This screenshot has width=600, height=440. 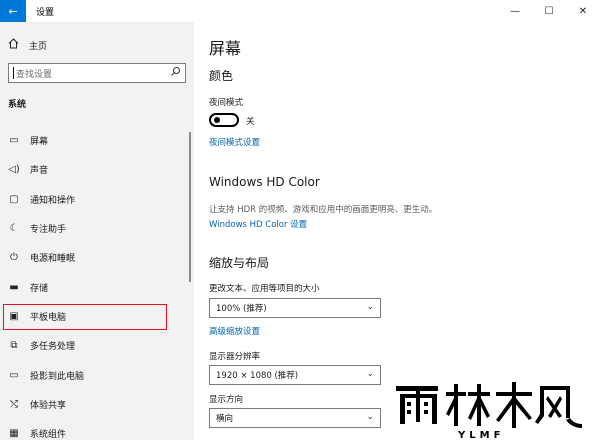 I want to click on notification-icon: ▢, so click(x=14, y=199).